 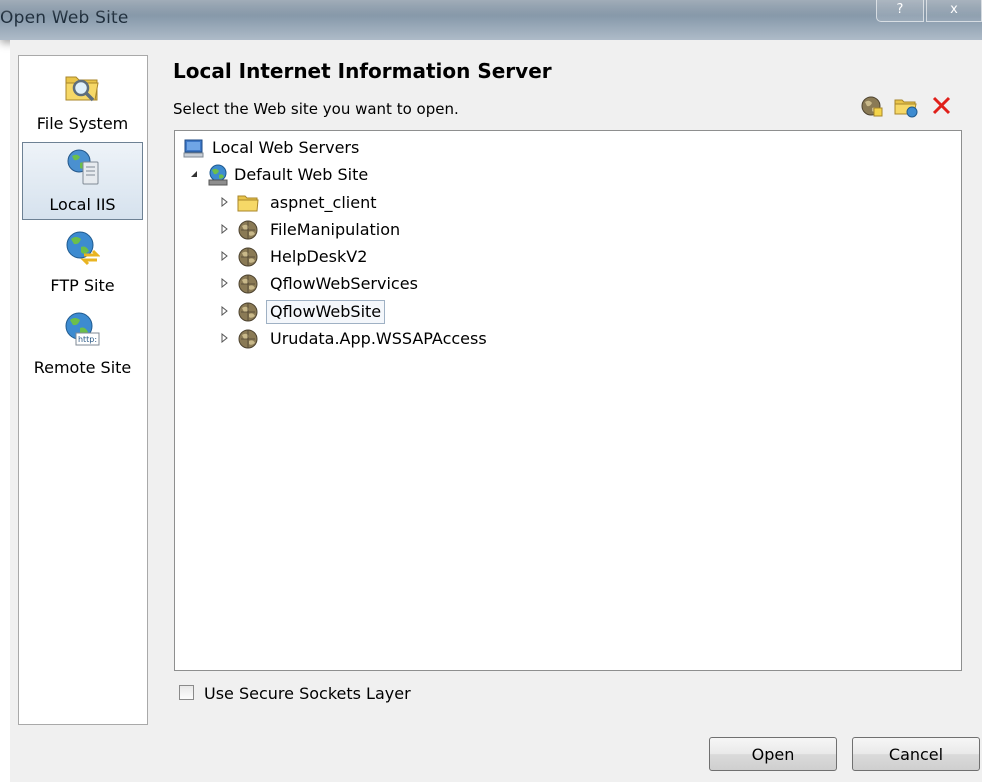 I want to click on tree-node-label: Urudata.App.WSSAPAccess, so click(x=378, y=338).